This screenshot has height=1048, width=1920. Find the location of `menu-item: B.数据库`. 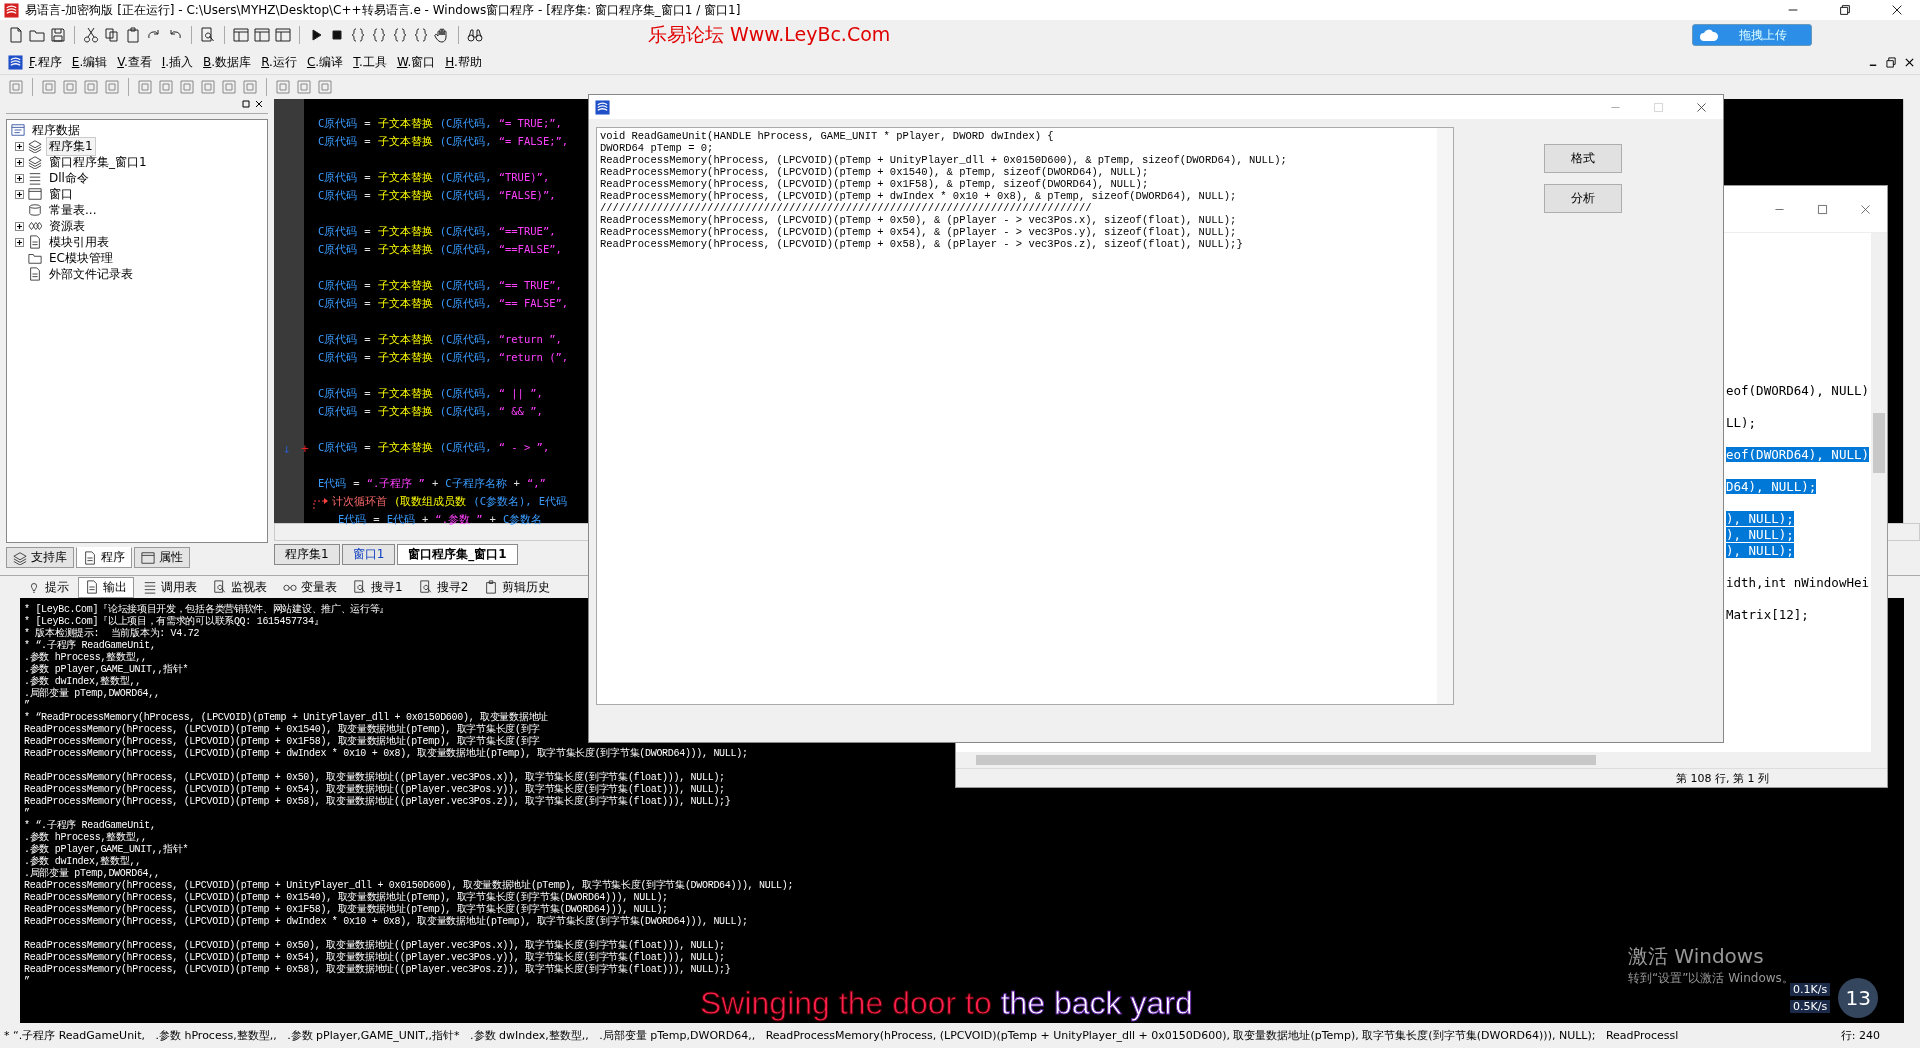

menu-item: B.数据库 is located at coordinates (227, 62).